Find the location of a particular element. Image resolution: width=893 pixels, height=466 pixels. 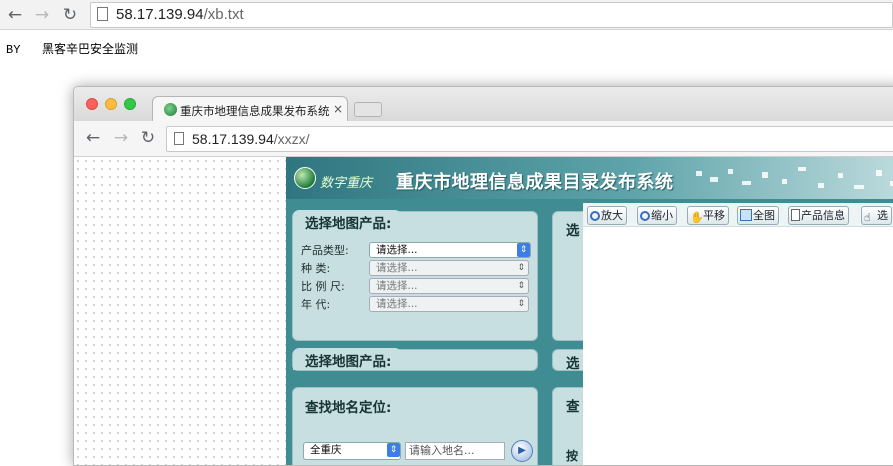

tab-close-icon: × is located at coordinates (338, 109).